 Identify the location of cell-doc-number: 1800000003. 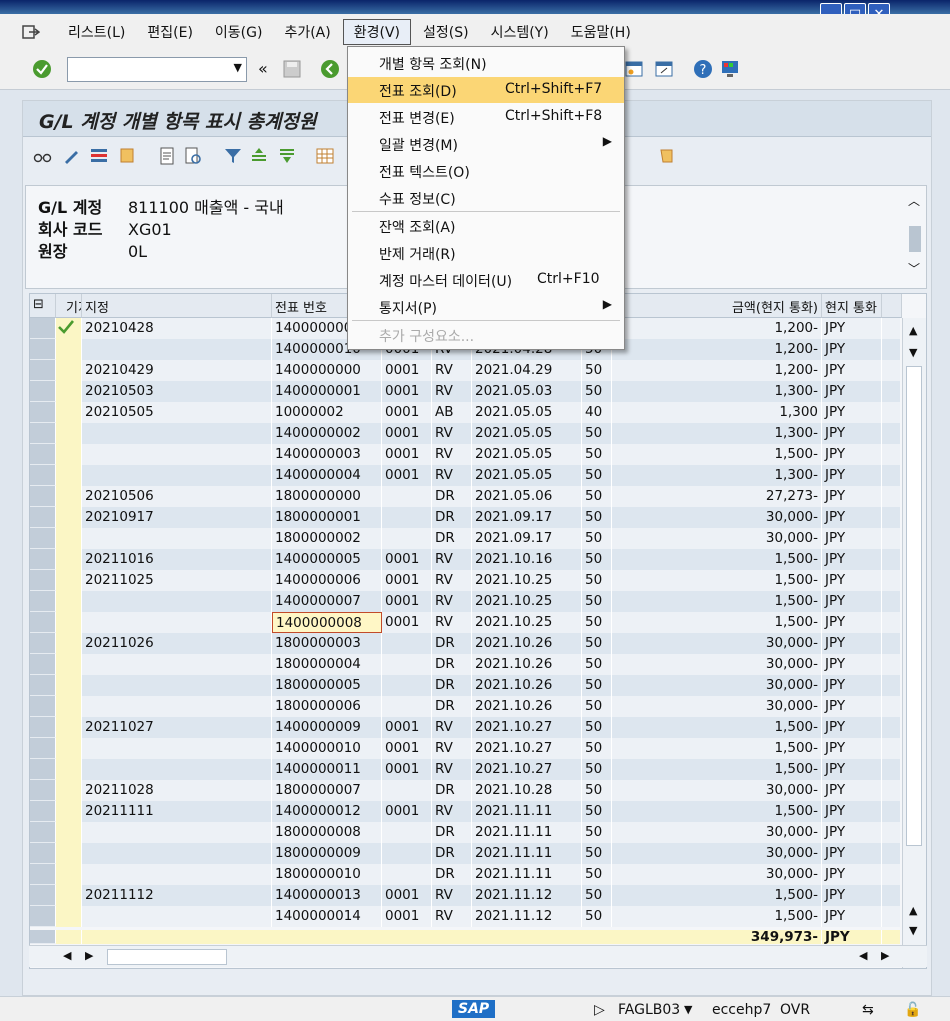
(327, 643).